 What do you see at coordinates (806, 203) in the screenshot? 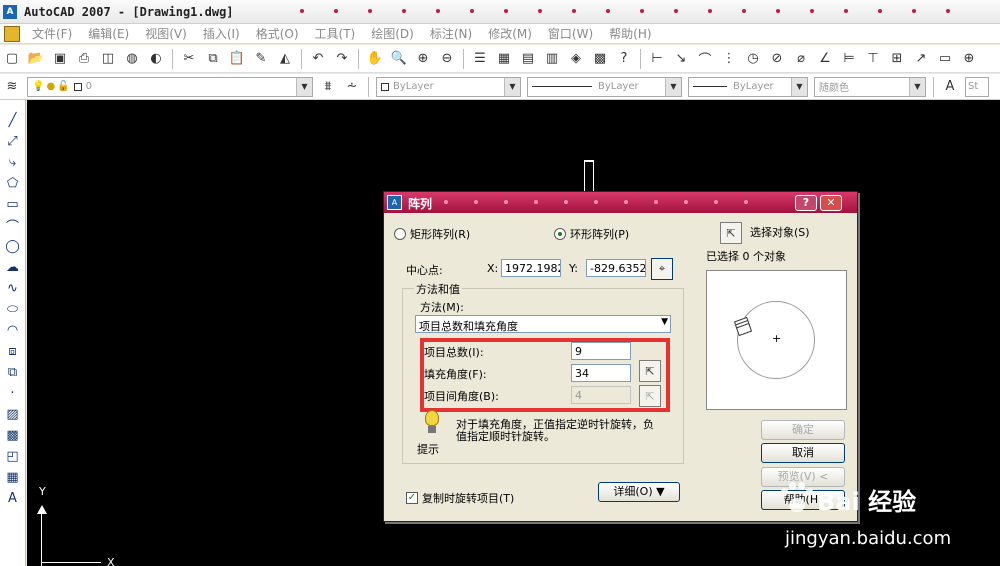
I see `dialog-help-button: ?` at bounding box center [806, 203].